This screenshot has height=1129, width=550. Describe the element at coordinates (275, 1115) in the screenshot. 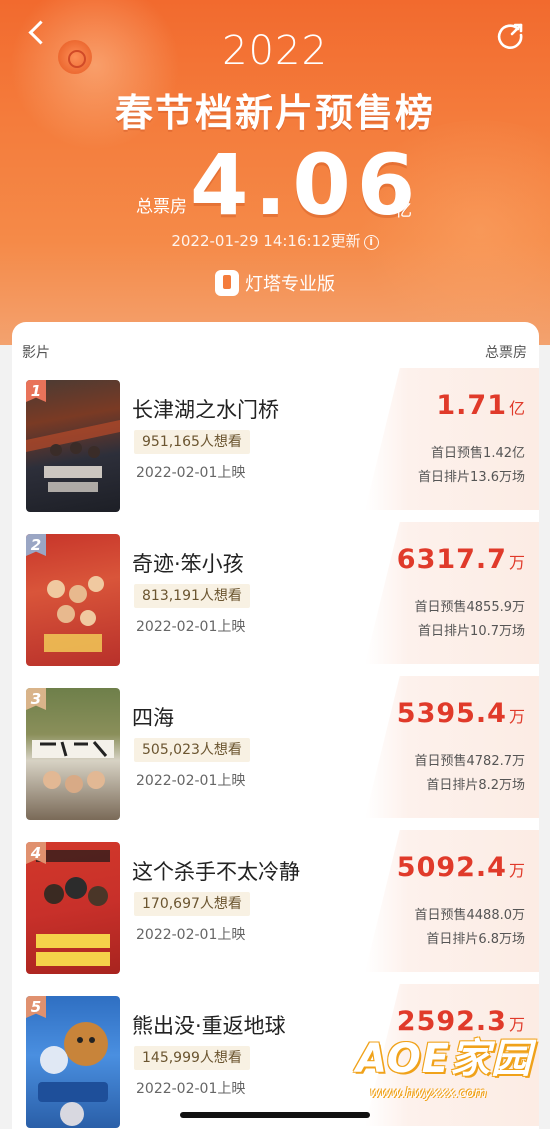

I see `home-indicator` at that location.